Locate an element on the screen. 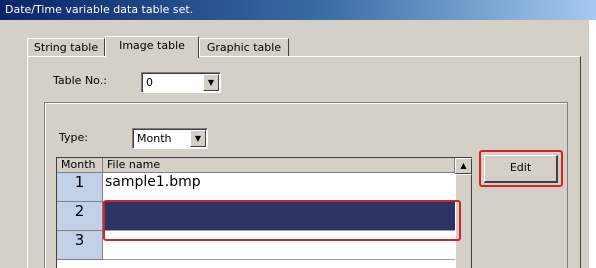 The width and height of the screenshot is (596, 268). type-label: Type: is located at coordinates (73, 137).